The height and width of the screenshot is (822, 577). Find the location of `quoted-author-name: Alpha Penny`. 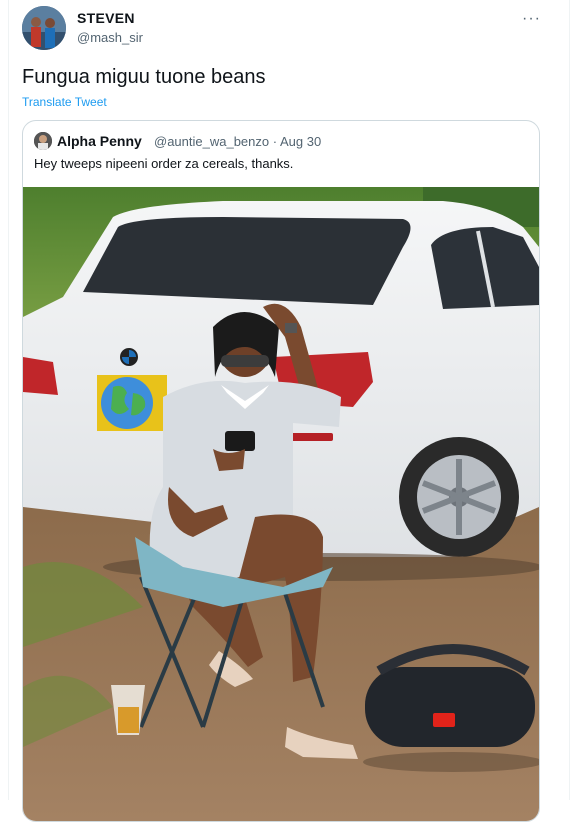

quoted-author-name: Alpha Penny is located at coordinates (99, 141).